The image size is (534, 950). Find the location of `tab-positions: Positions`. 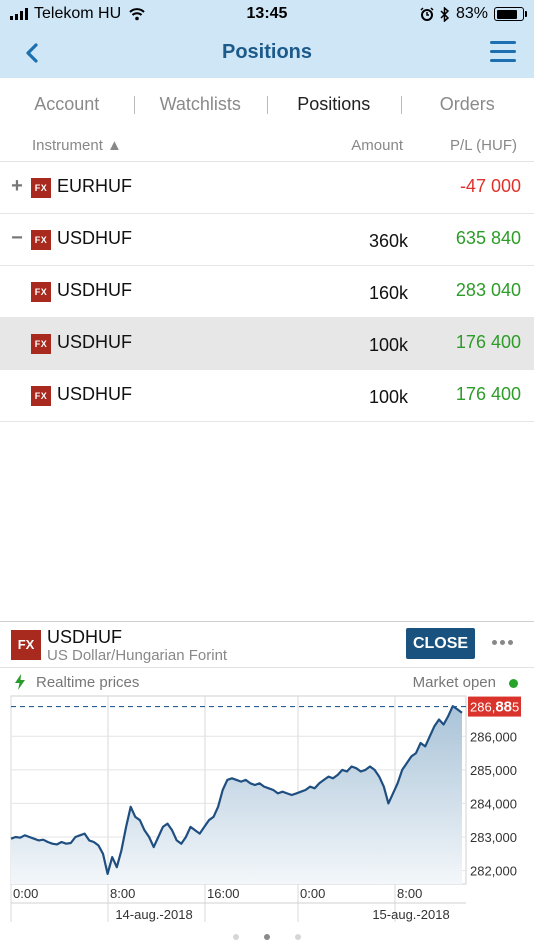

tab-positions: Positions is located at coordinates (334, 104).